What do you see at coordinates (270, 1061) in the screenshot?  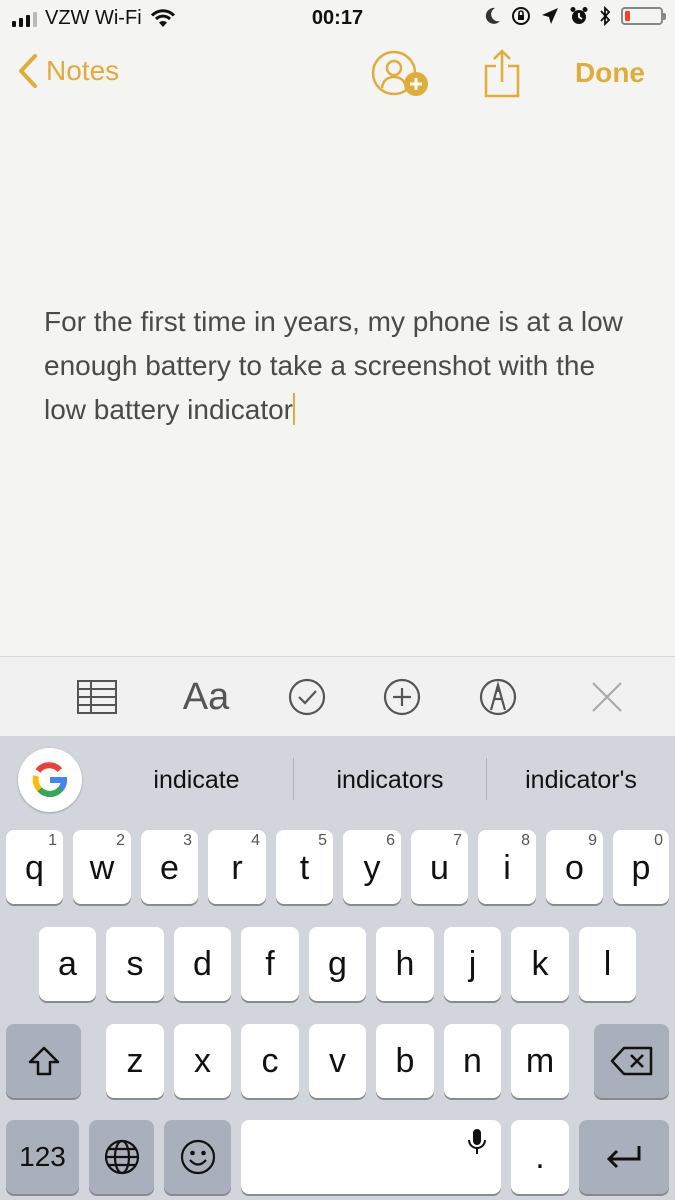 I see `key-c: c` at bounding box center [270, 1061].